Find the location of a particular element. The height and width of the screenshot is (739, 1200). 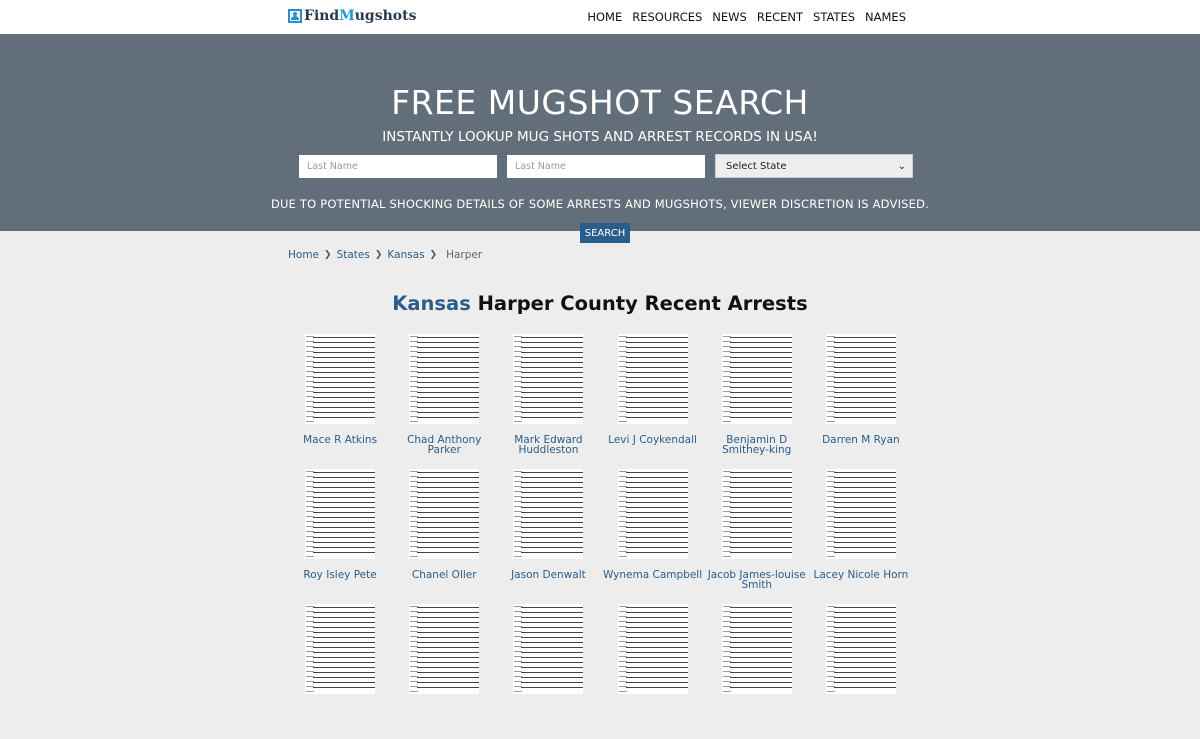

arrest-name-link: Mace R Atkins is located at coordinates (340, 440).